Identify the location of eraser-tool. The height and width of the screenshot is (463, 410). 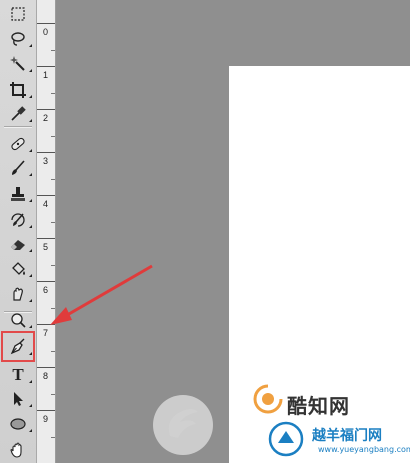
(18, 244).